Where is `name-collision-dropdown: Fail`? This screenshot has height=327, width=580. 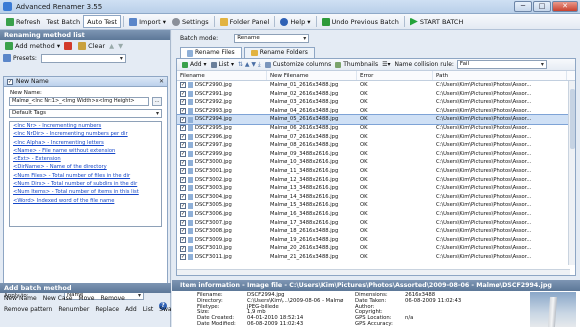
name-collision-dropdown: Fail is located at coordinates (501, 64).